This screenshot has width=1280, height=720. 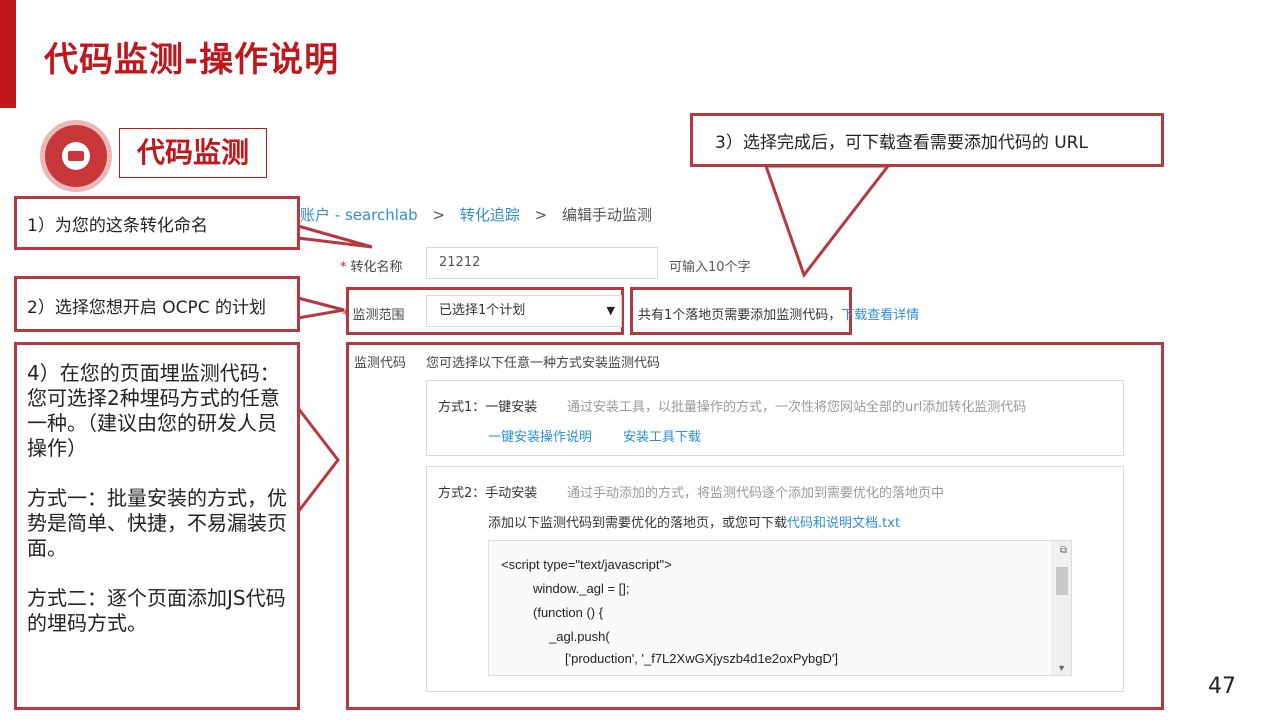 What do you see at coordinates (157, 304) in the screenshot?
I see `callout-step2: 2）选择您想开启 OCPC 的计划` at bounding box center [157, 304].